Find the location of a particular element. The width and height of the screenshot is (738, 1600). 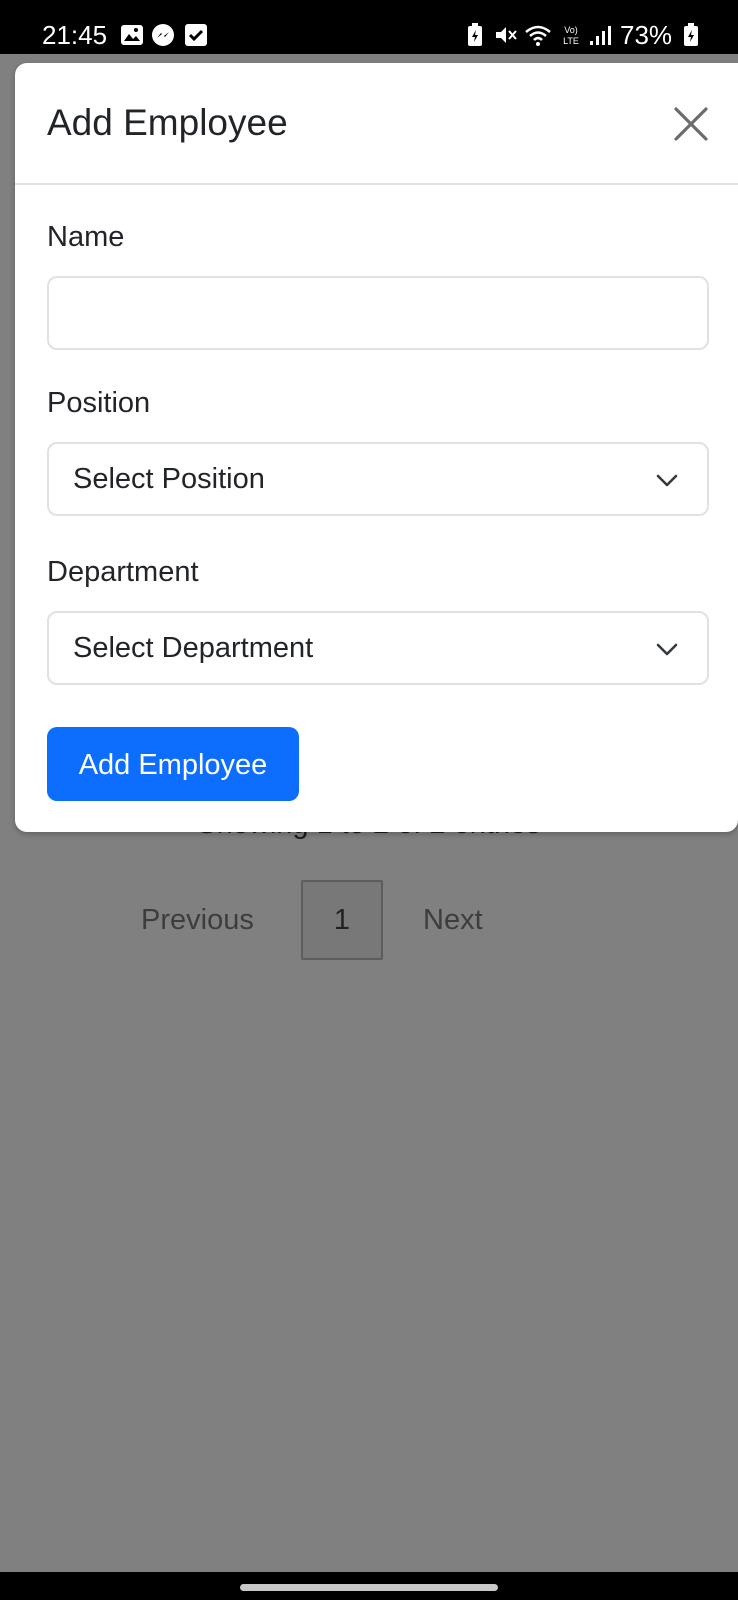

mute-icon is located at coordinates (506, 35).